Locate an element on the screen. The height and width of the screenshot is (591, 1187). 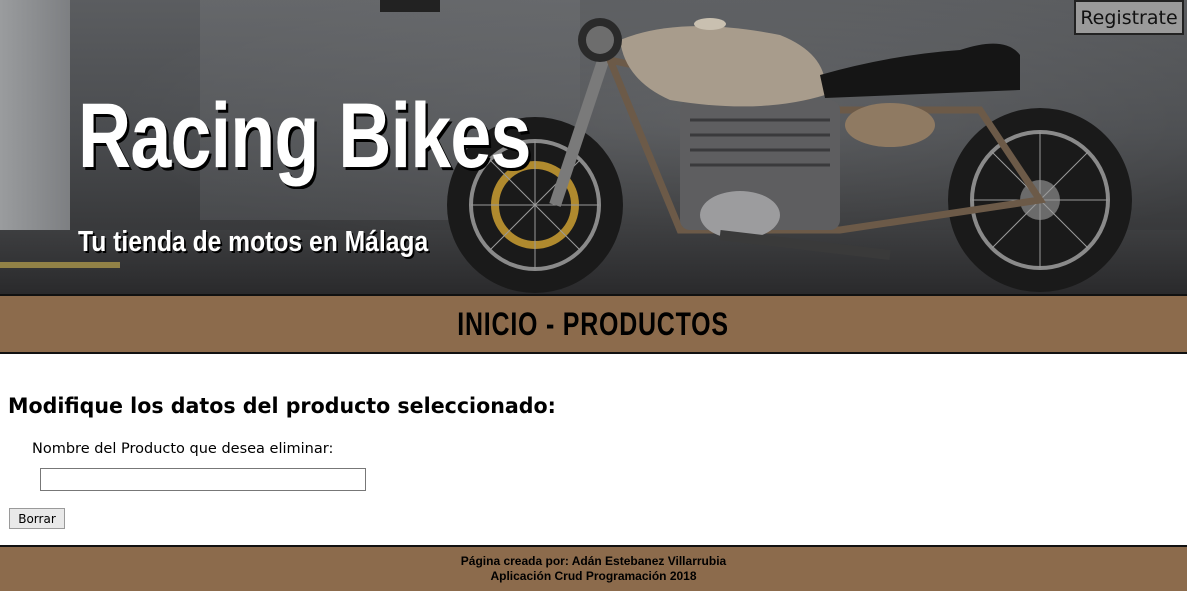
main-nav: INICIO - PRODUCTOS is located at coordinates (593, 324).